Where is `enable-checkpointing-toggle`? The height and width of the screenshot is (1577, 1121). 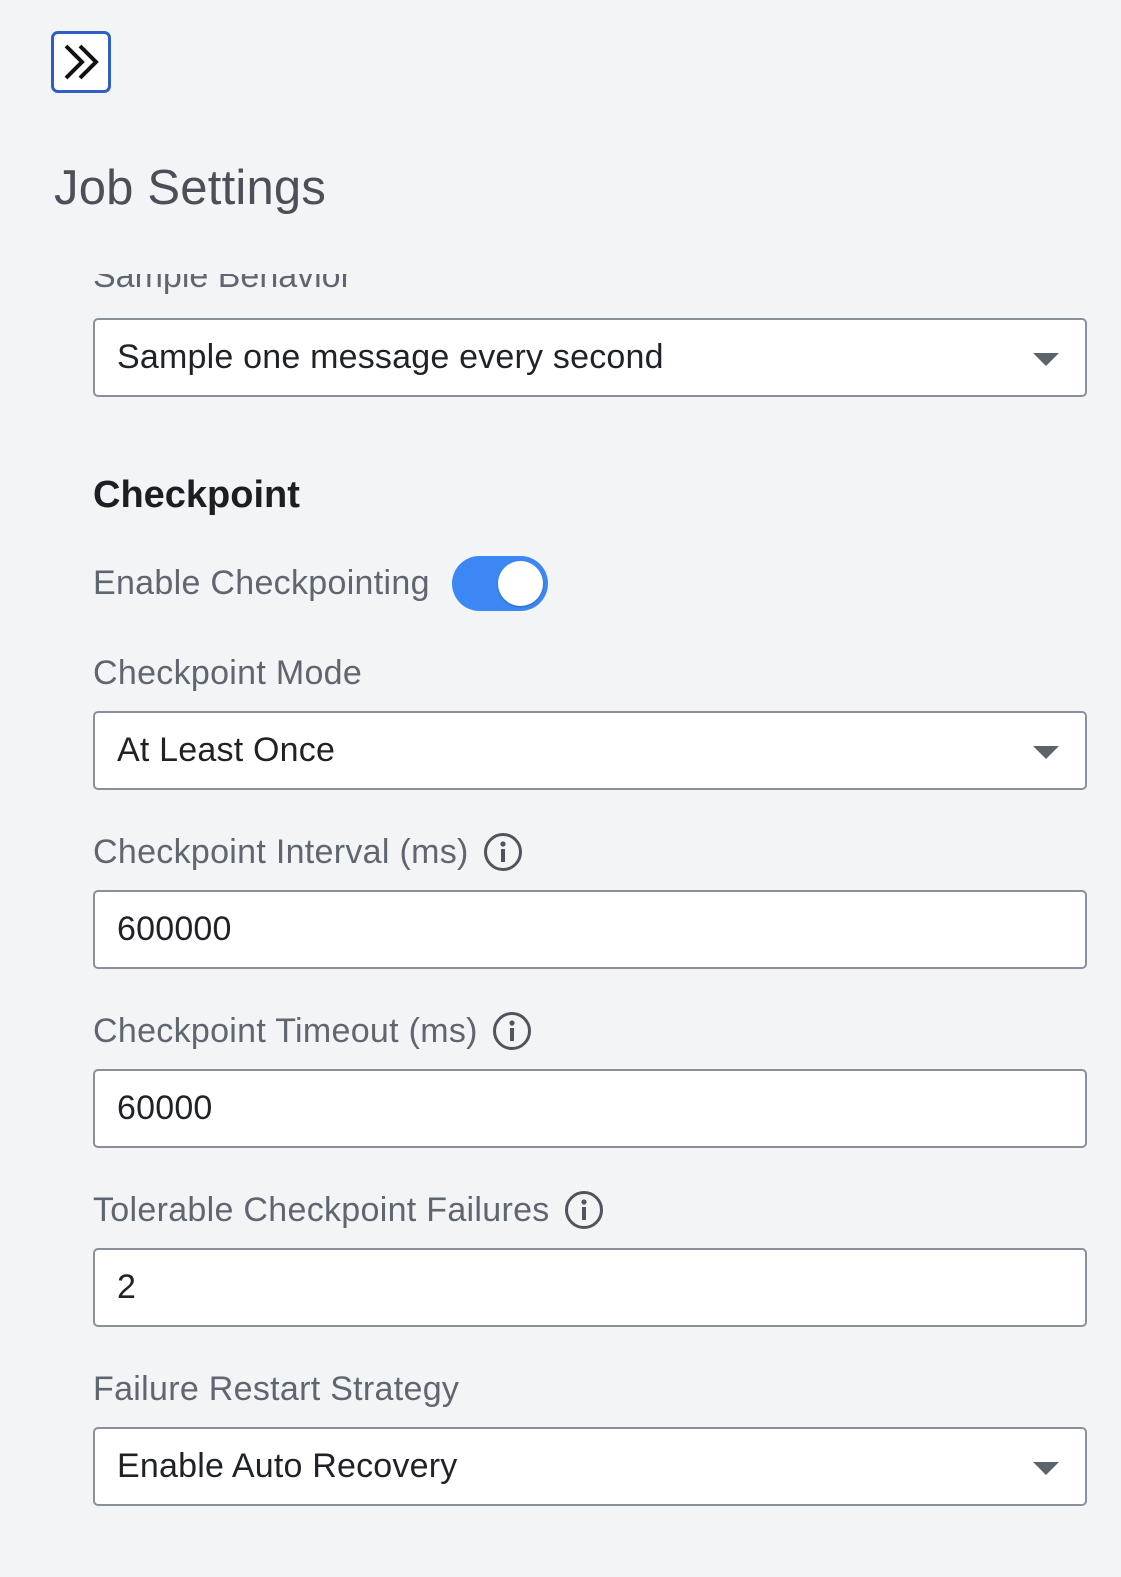
enable-checkpointing-toggle is located at coordinates (499, 583).